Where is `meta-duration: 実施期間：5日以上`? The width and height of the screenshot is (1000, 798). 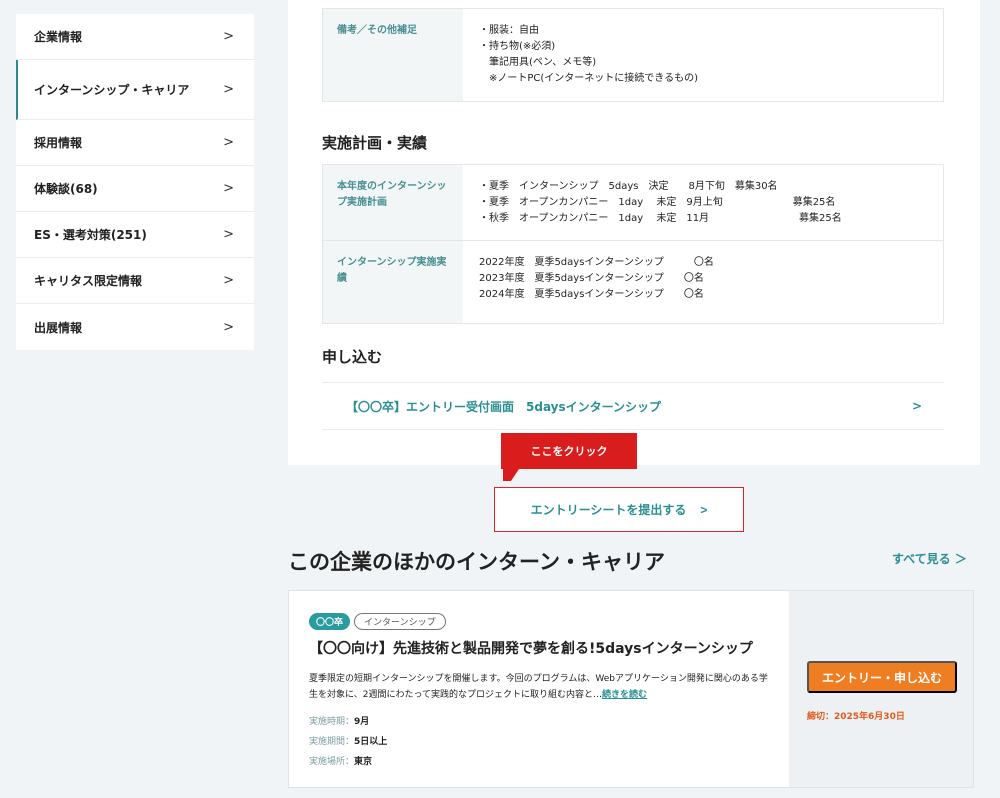
meta-duration: 実施期間：5日以上 is located at coordinates (539, 740).